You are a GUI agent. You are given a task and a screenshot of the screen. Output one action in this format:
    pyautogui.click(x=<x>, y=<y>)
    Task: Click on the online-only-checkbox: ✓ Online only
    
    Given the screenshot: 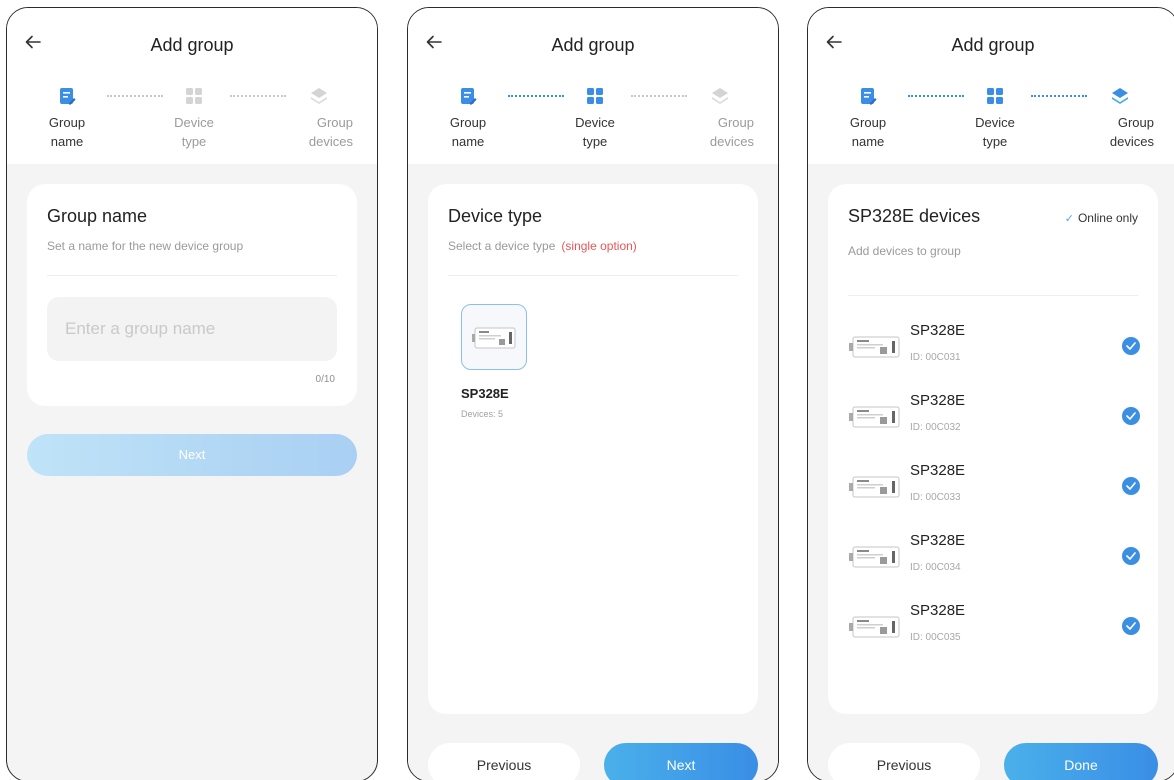 What is the action you would take?
    pyautogui.click(x=1101, y=218)
    